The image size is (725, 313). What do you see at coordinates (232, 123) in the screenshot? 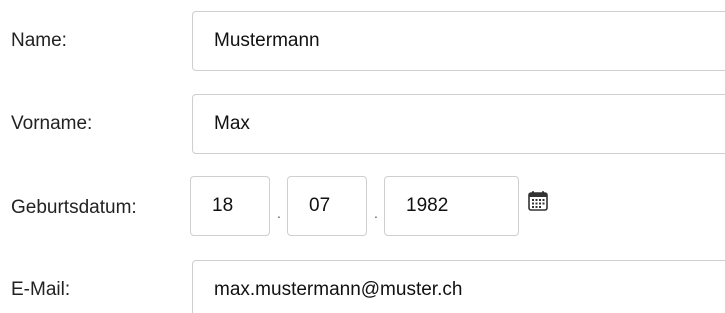
I see `vorname-input-value: Max` at bounding box center [232, 123].